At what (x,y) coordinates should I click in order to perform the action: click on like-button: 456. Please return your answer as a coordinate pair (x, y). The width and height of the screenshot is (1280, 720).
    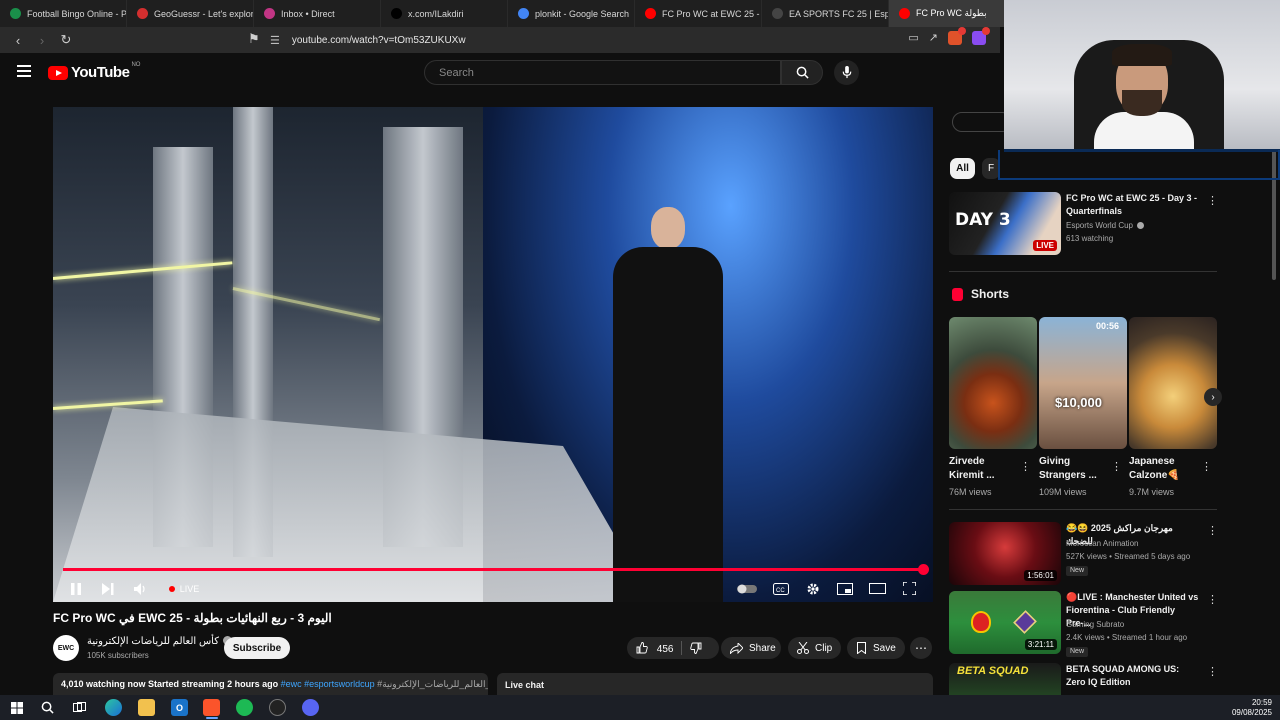
    Looking at the image, I should click on (654, 648).